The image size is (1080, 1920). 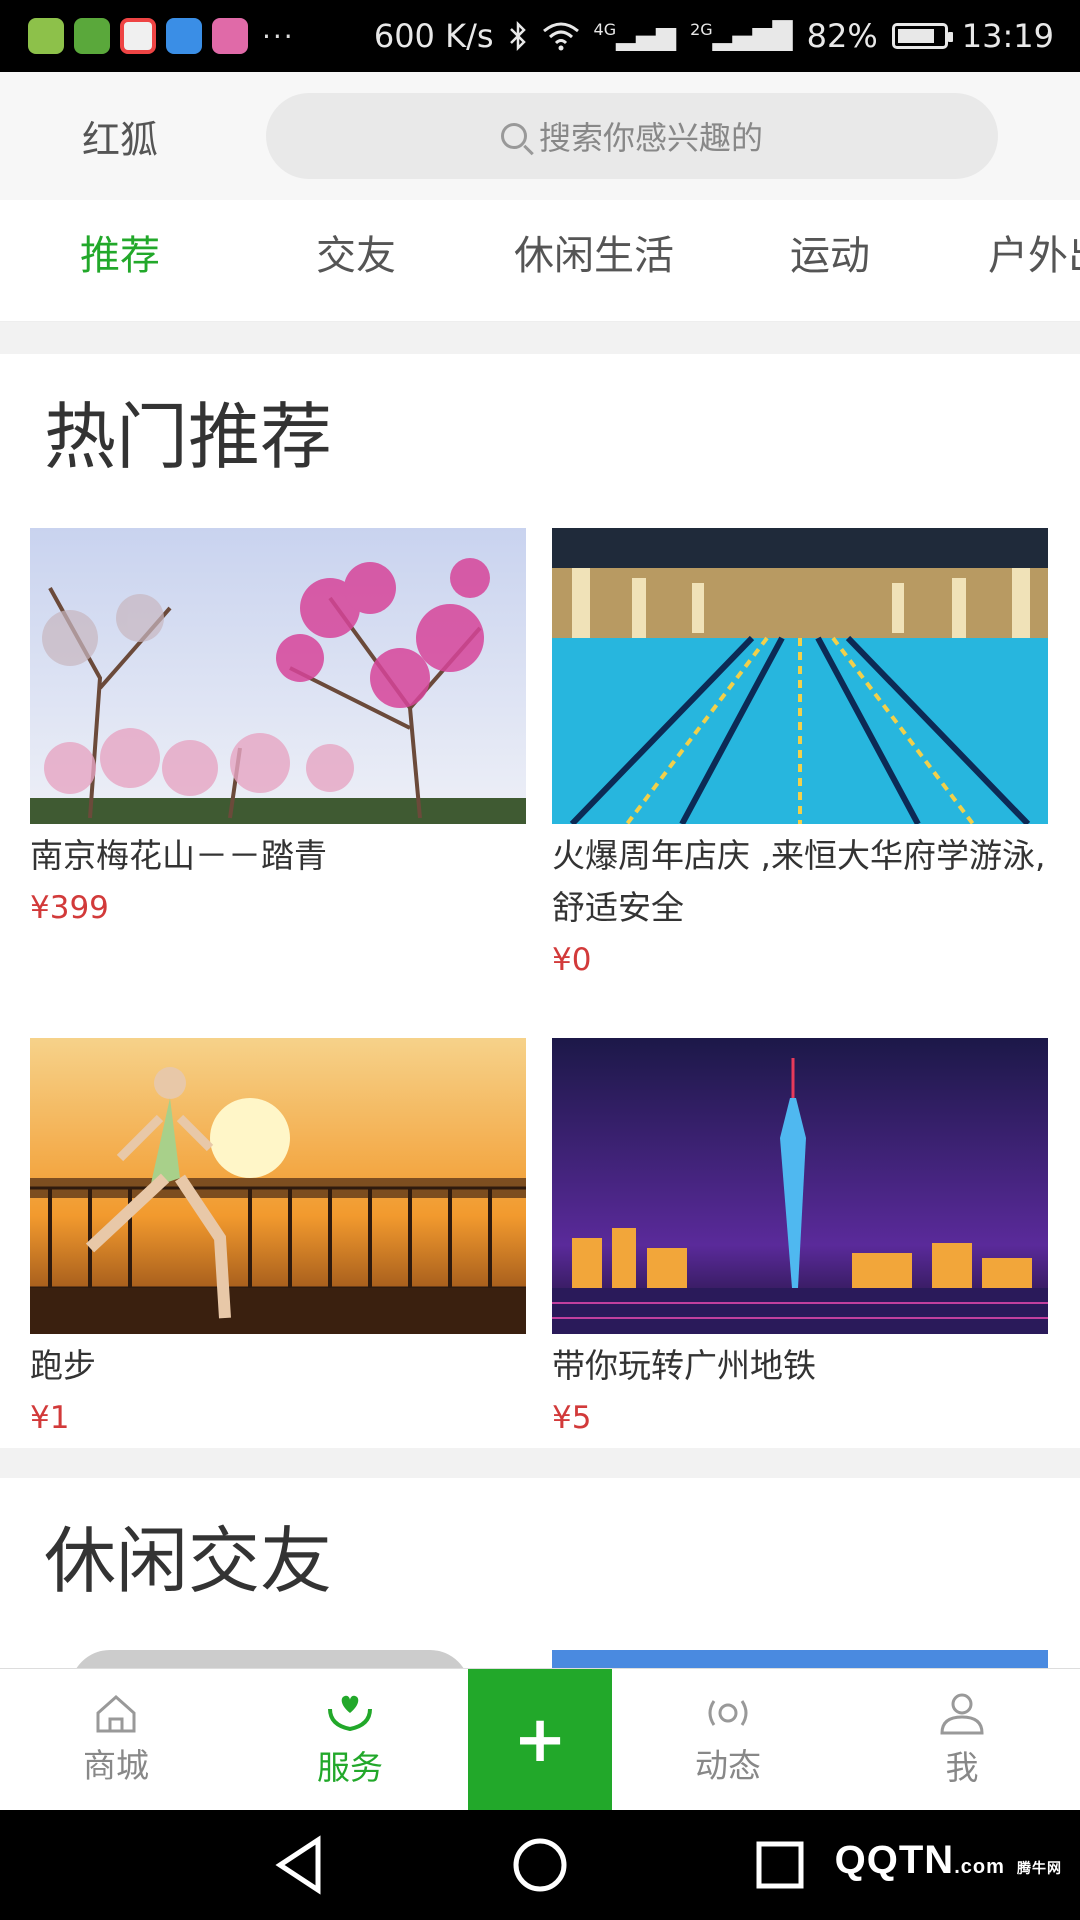 I want to click on system-status: 600 K/s 4G▂▄▆ 2G▂▄▆█ 82% 13:19, so click(x=714, y=36).